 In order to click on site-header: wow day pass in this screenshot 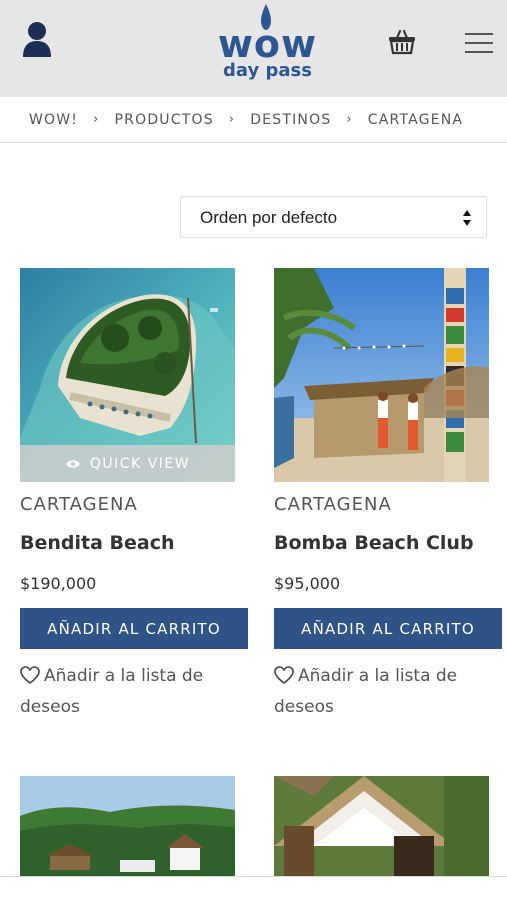, I will do `click(253, 48)`.